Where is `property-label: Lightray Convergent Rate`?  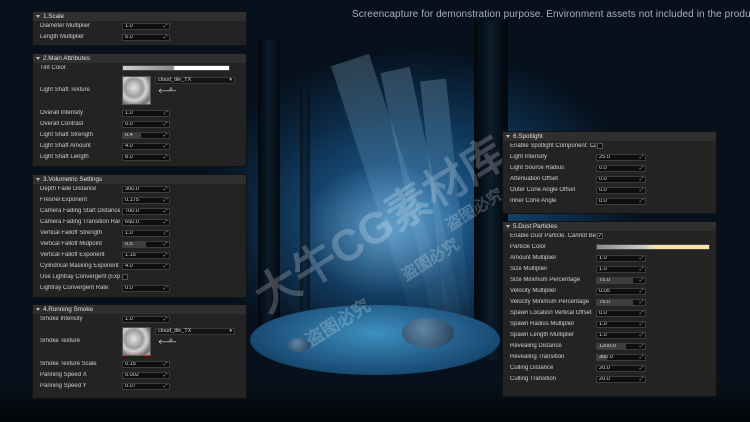 property-label: Lightray Convergent Rate is located at coordinates (74, 288).